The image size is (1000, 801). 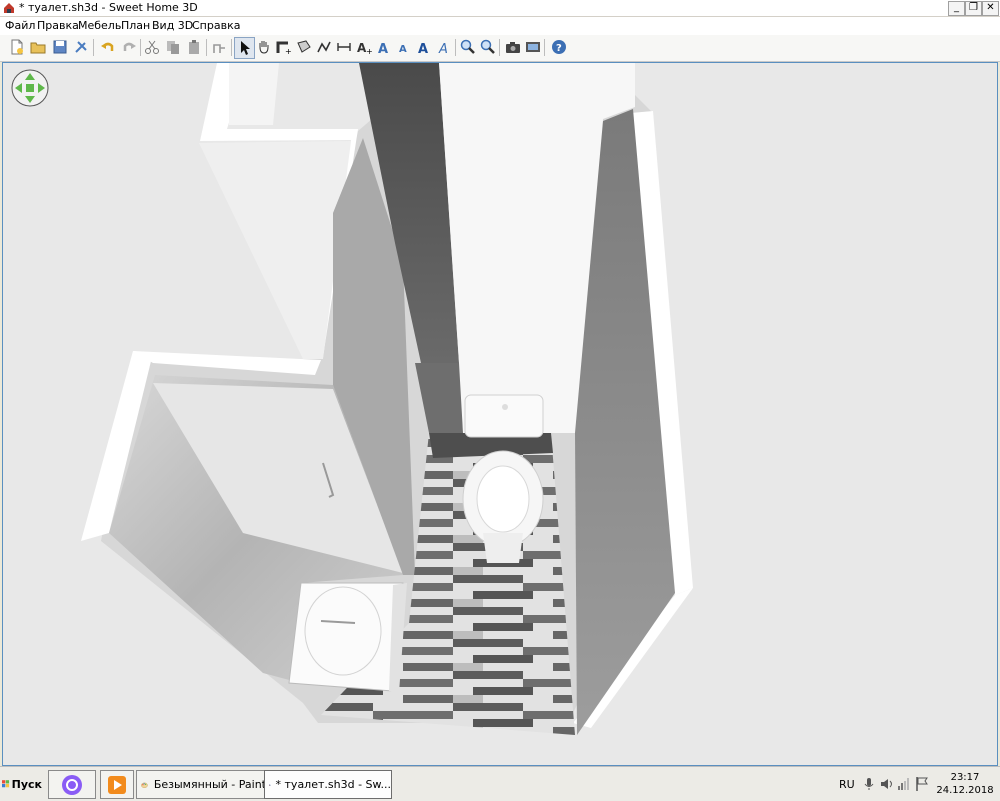 What do you see at coordinates (343, 47) in the screenshot?
I see `create-dimensions-icon` at bounding box center [343, 47].